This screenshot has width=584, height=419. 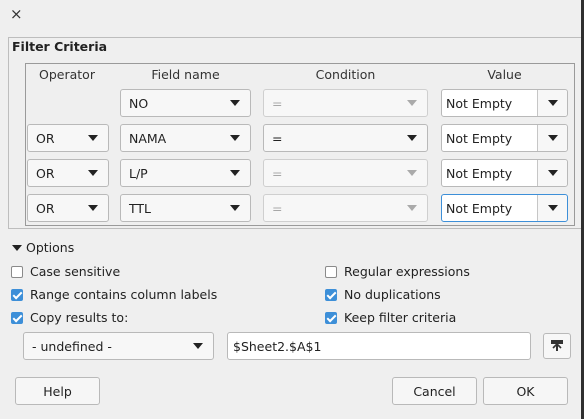 I want to click on keep-filter-criteria-label: Keep filter criteria, so click(x=400, y=317).